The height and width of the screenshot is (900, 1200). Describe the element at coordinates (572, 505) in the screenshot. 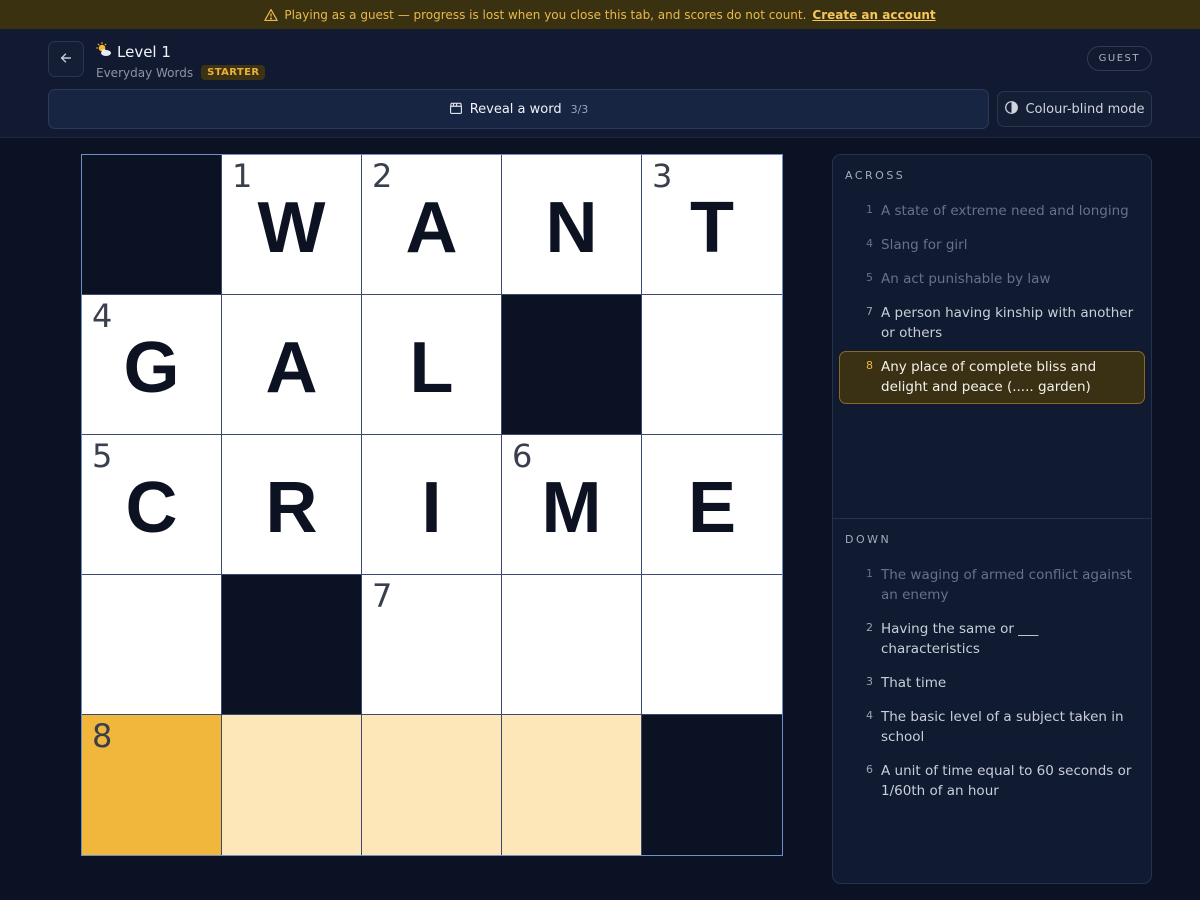

I see `grid-cell: 6M` at that location.